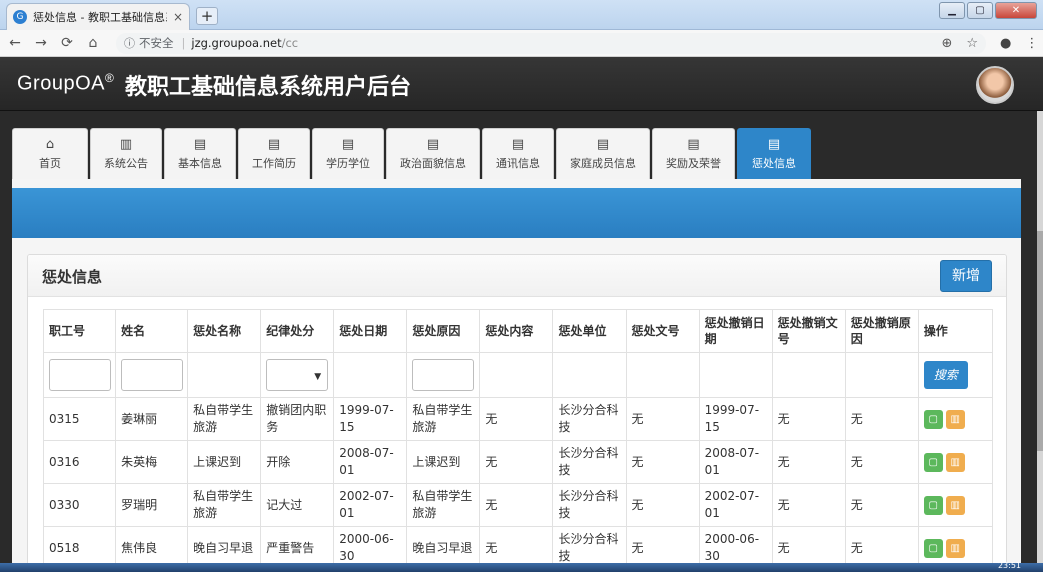 Image resolution: width=1043 pixels, height=572 pixels. What do you see at coordinates (79, 462) in the screenshot?
I see `table-cell: 0316` at bounding box center [79, 462].